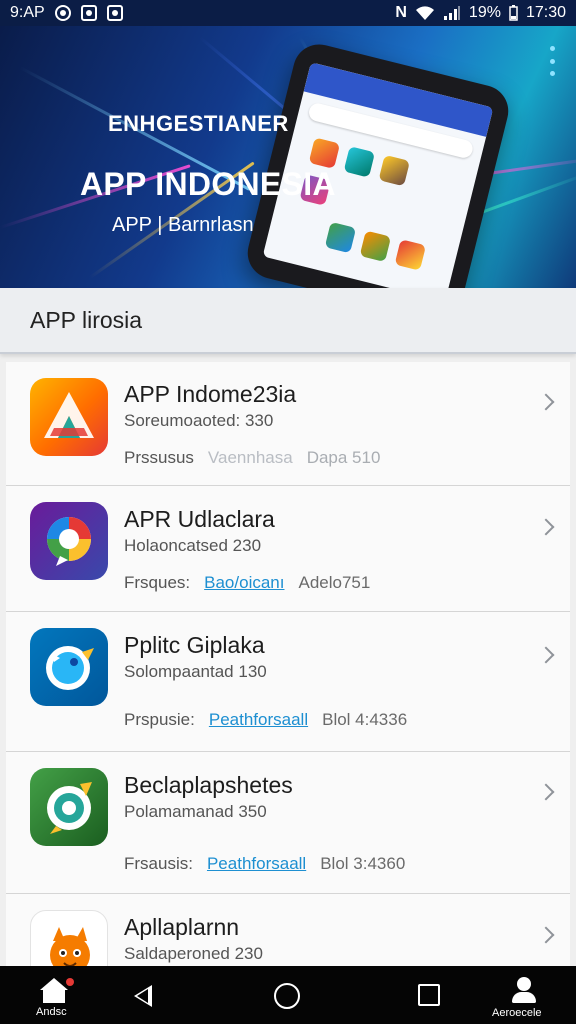  What do you see at coordinates (365, 719) in the screenshot?
I see `meta-value: Blol 4:4336` at bounding box center [365, 719].